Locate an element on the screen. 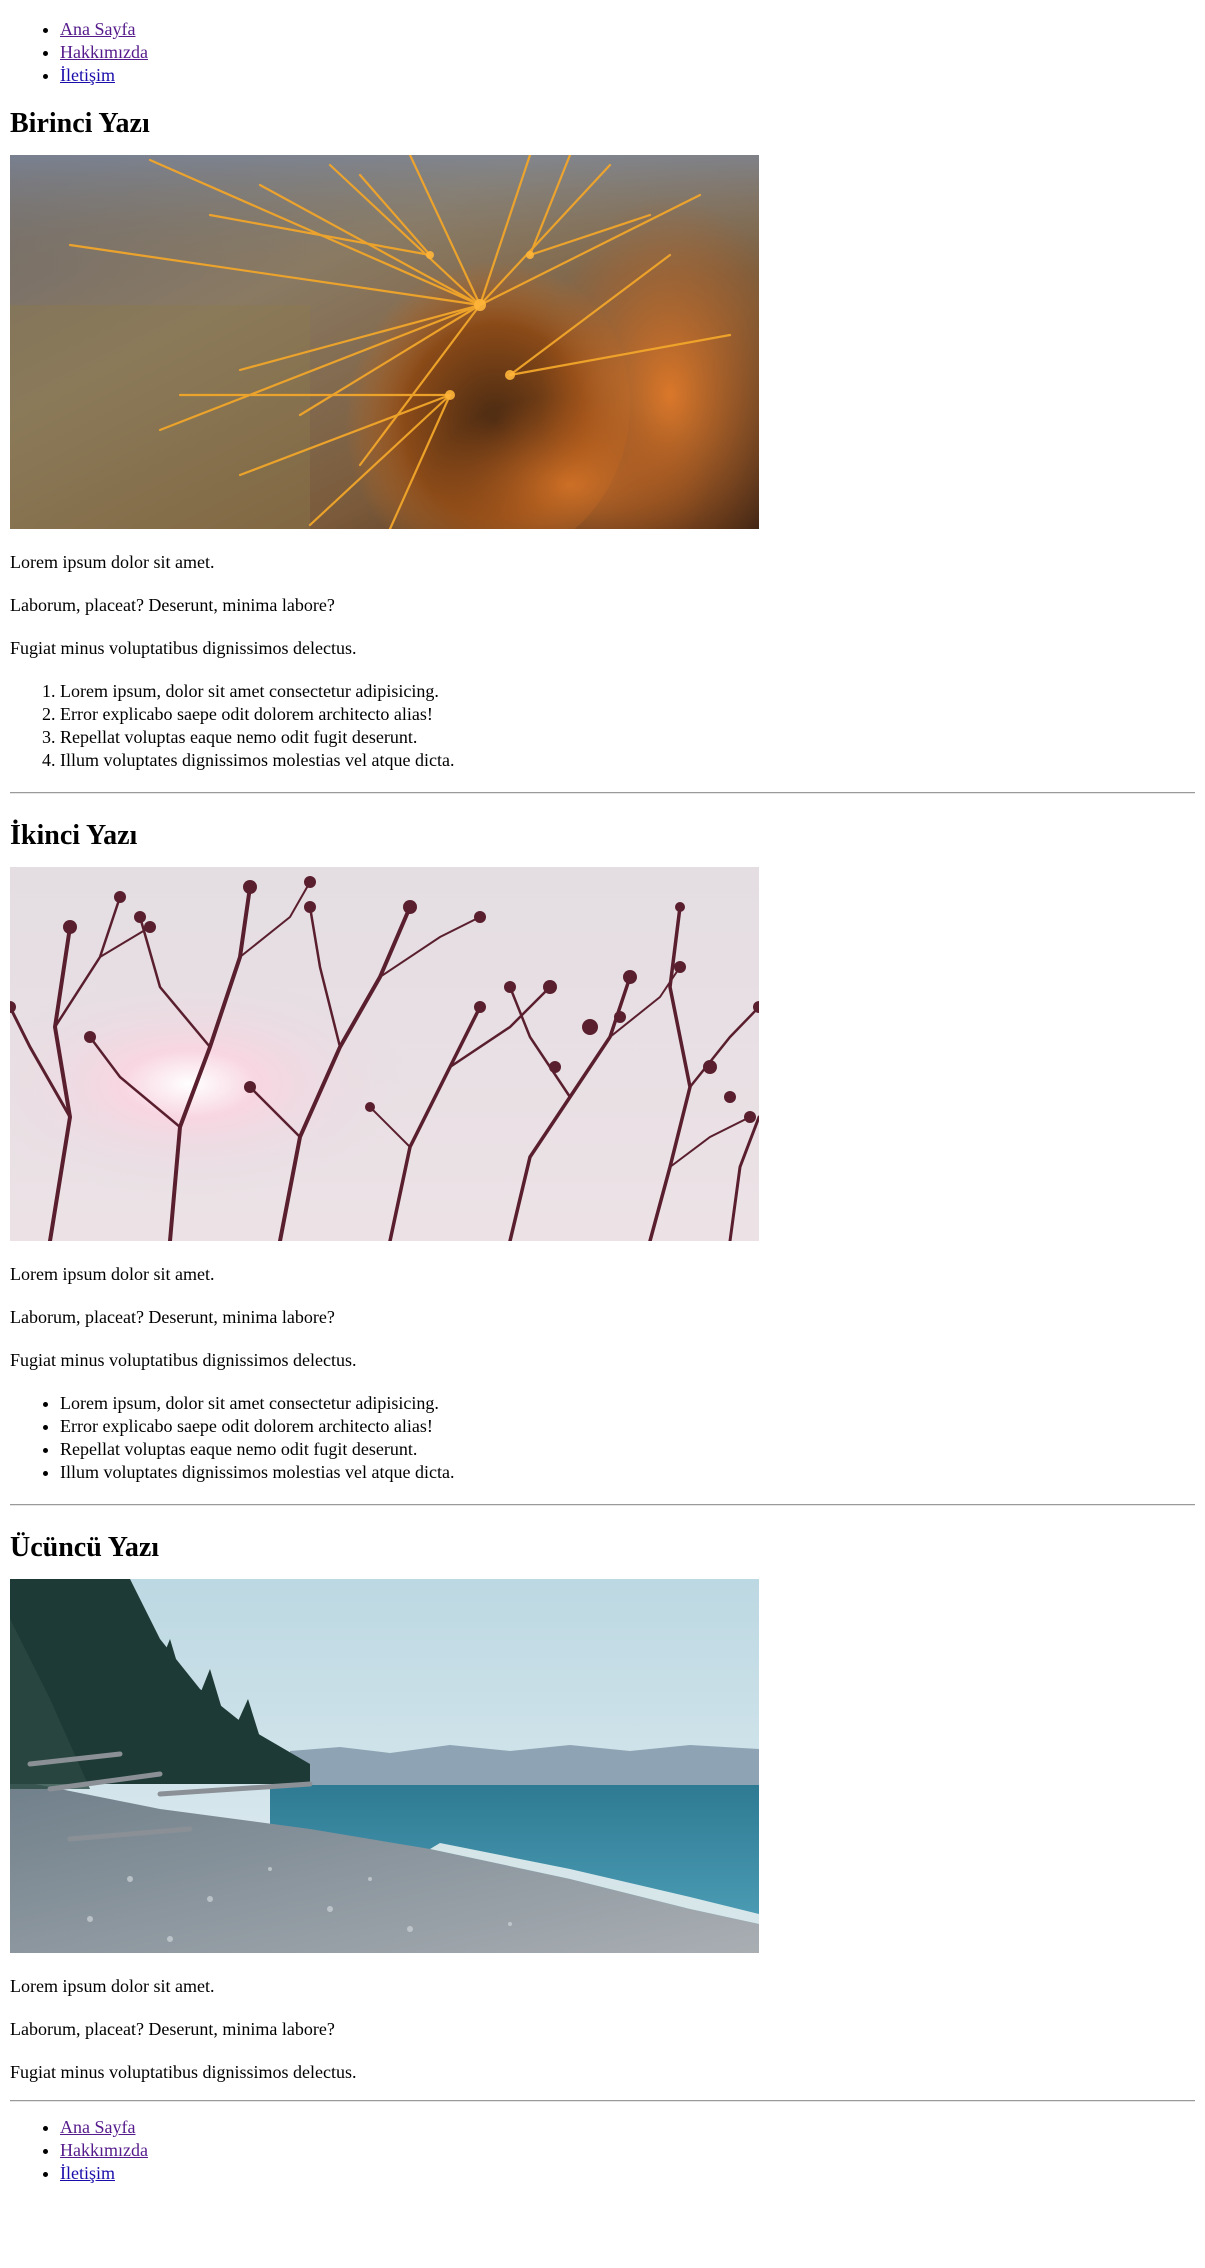 This screenshot has width=1205, height=2268. post-title: Birinci Yazı is located at coordinates (80, 123).